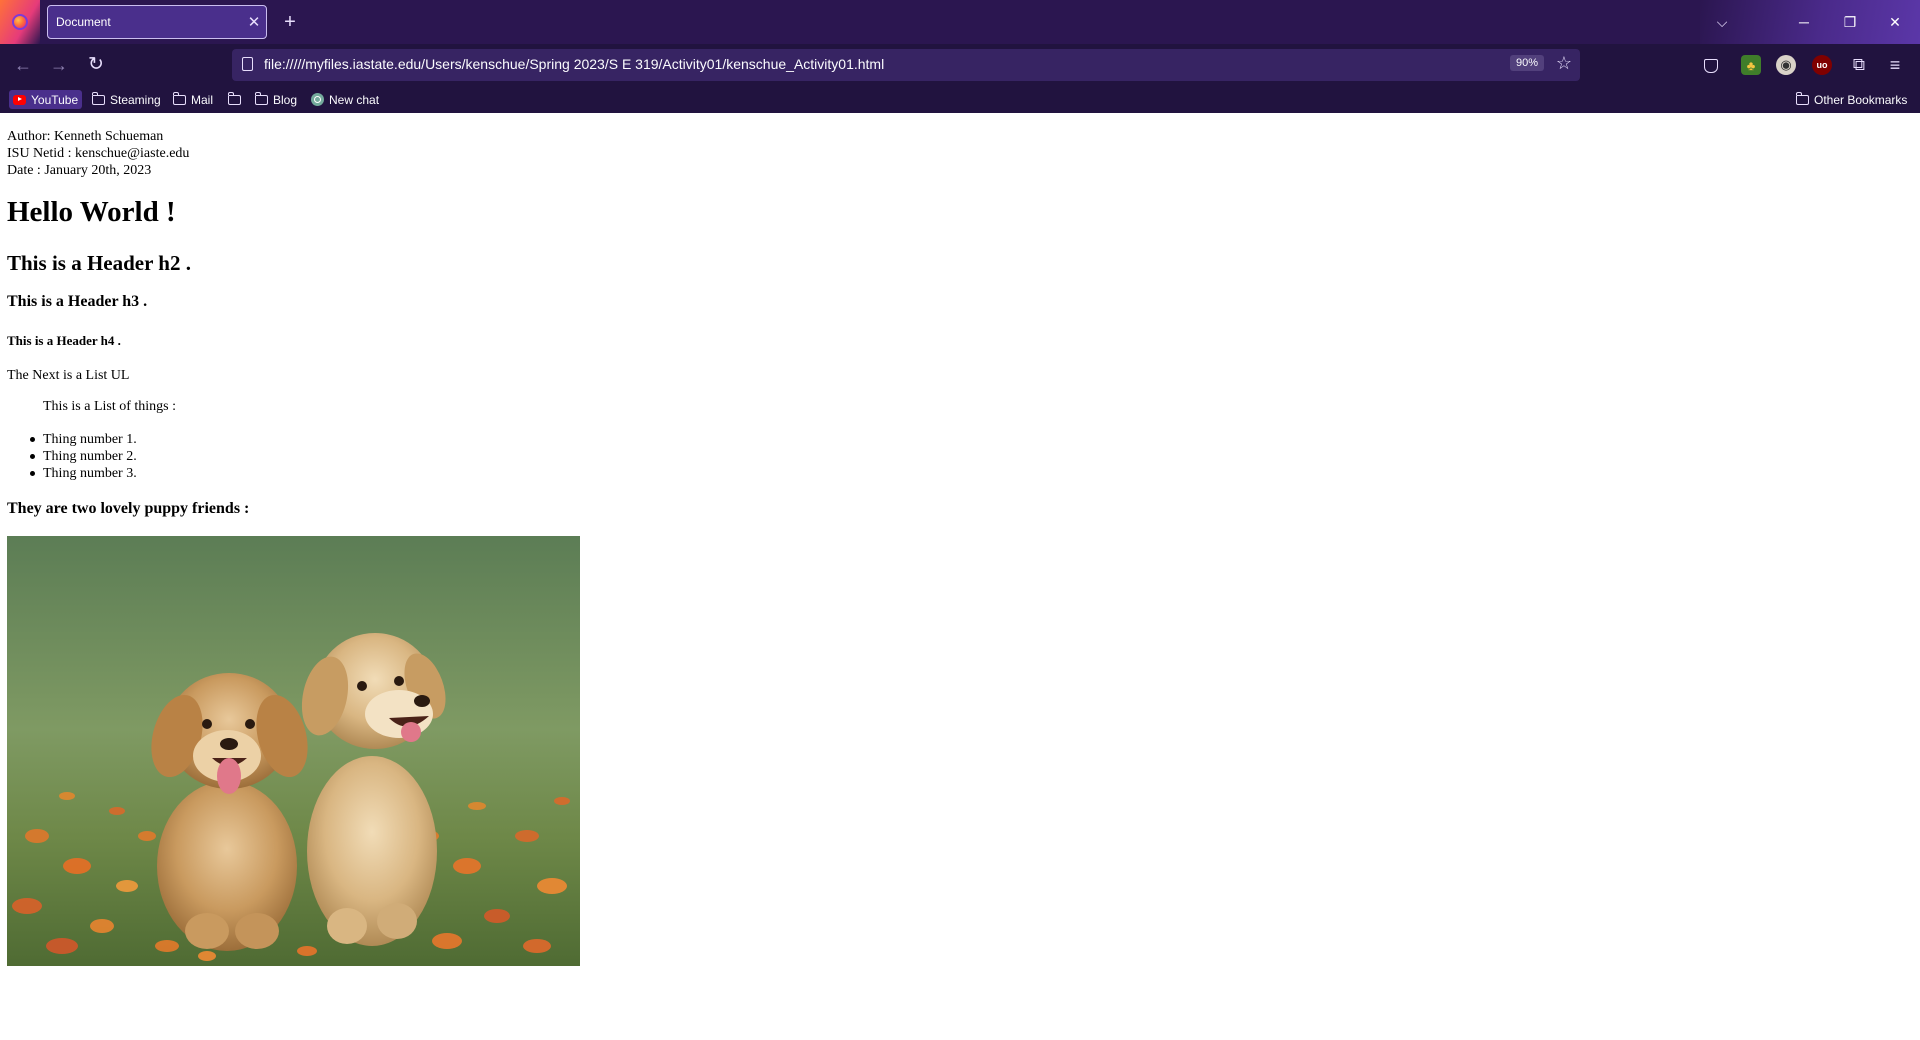 Image resolution: width=1920 pixels, height=1040 pixels. Describe the element at coordinates (1786, 65) in the screenshot. I see `extension-face-icon: ◉` at that location.